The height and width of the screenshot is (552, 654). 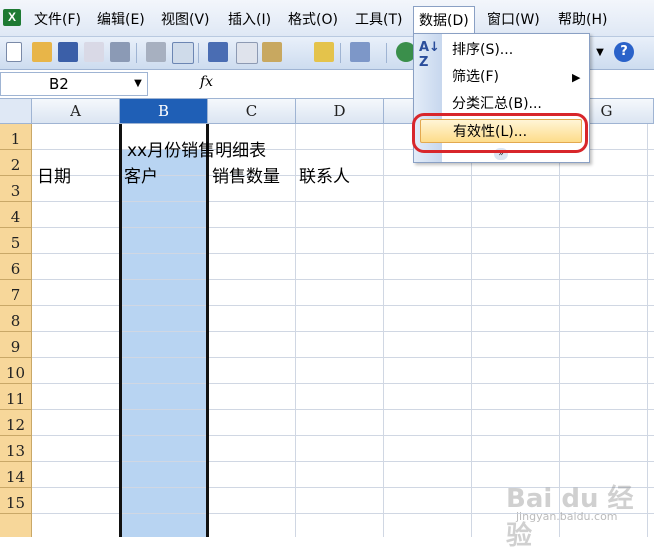 I want to click on row-header: 3, so click(x=16, y=189).